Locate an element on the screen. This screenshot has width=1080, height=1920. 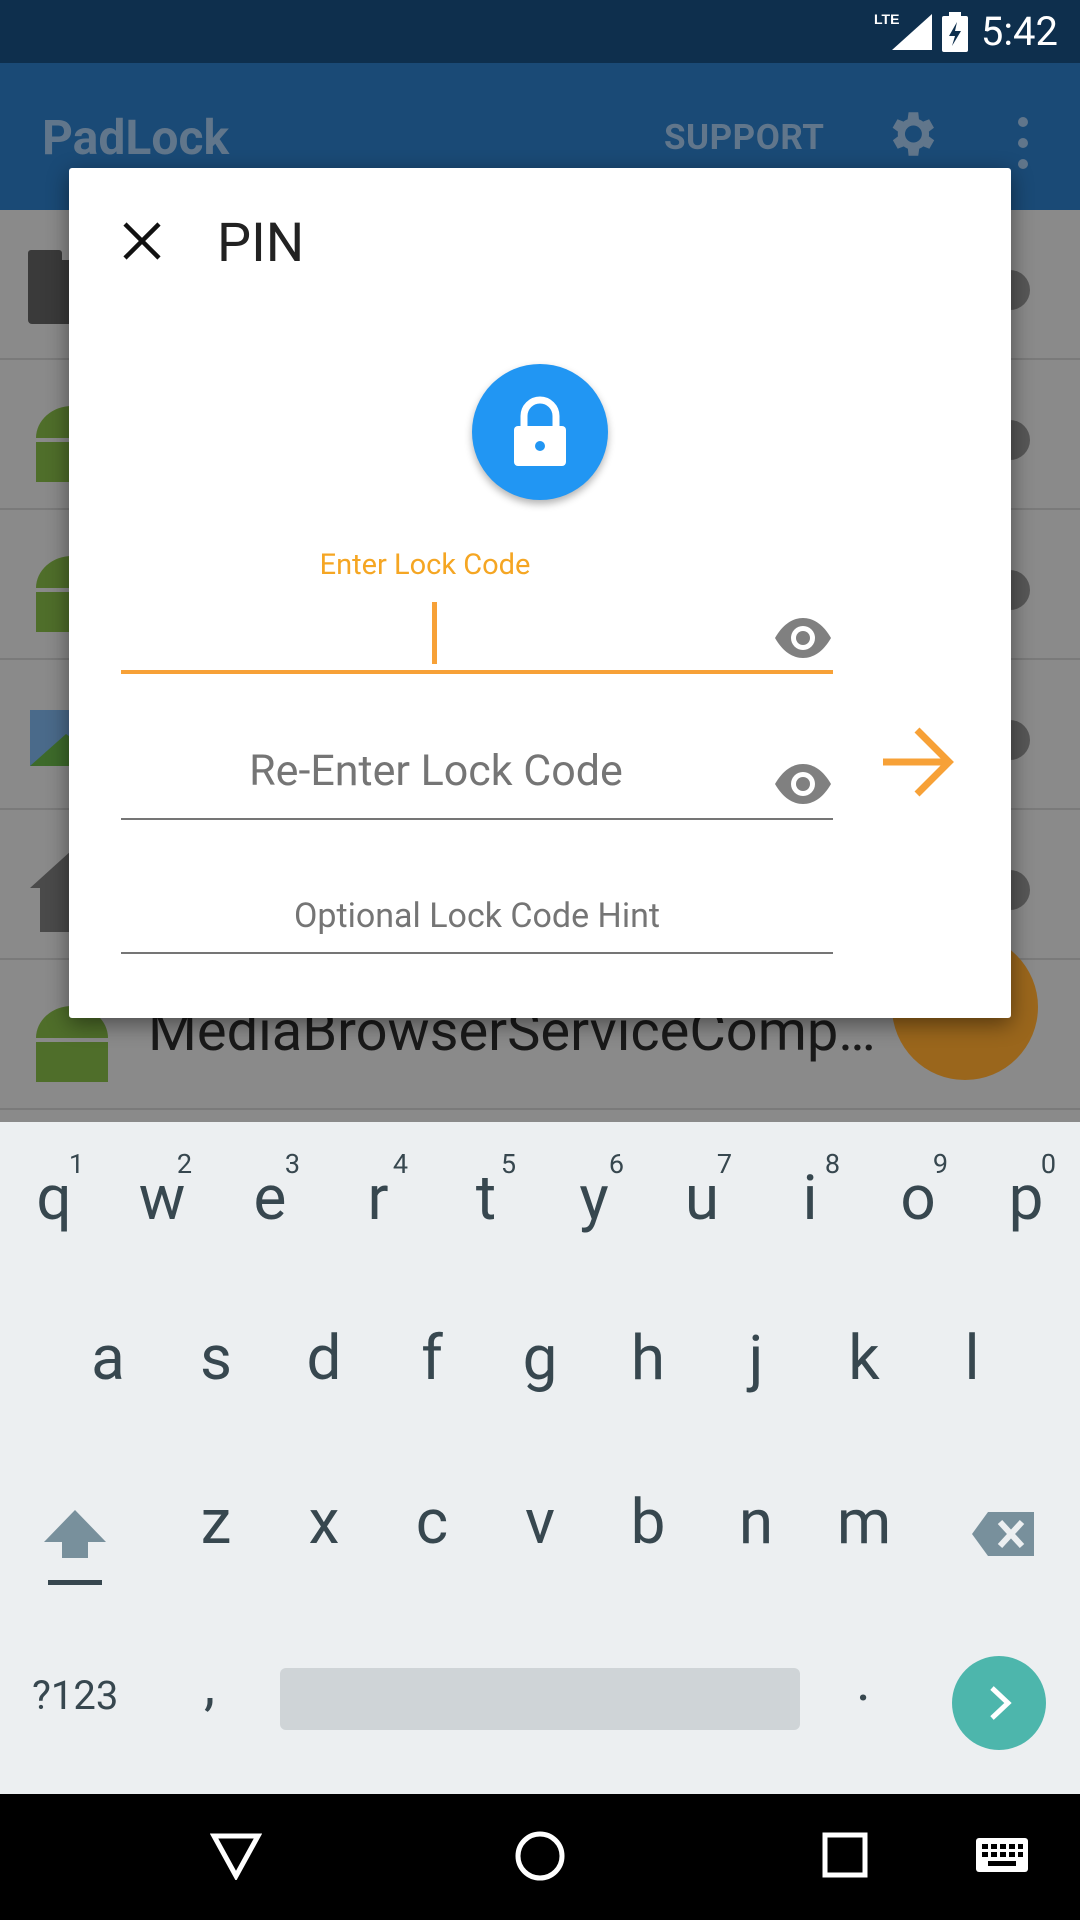
key-g: g is located at coordinates (540, 1358).